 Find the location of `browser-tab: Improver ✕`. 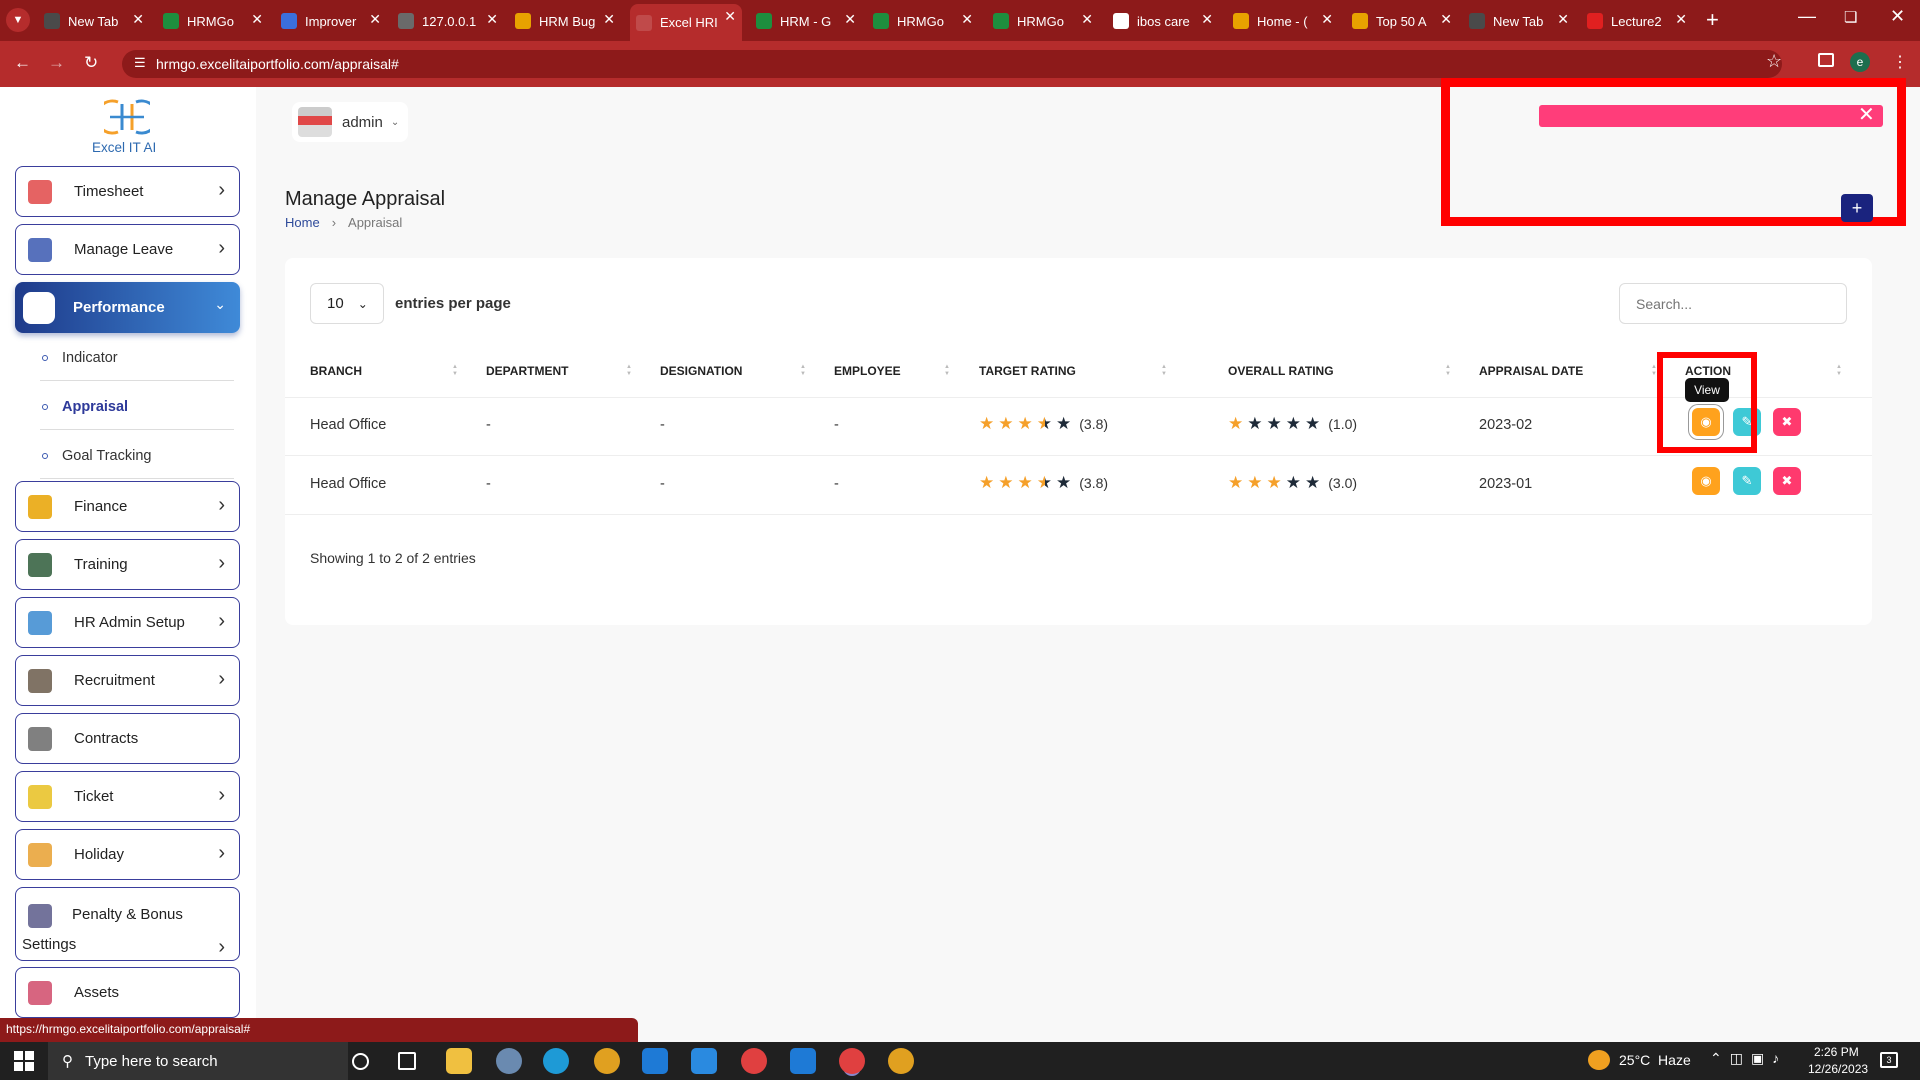

browser-tab: Improver ✕ is located at coordinates (331, 21).